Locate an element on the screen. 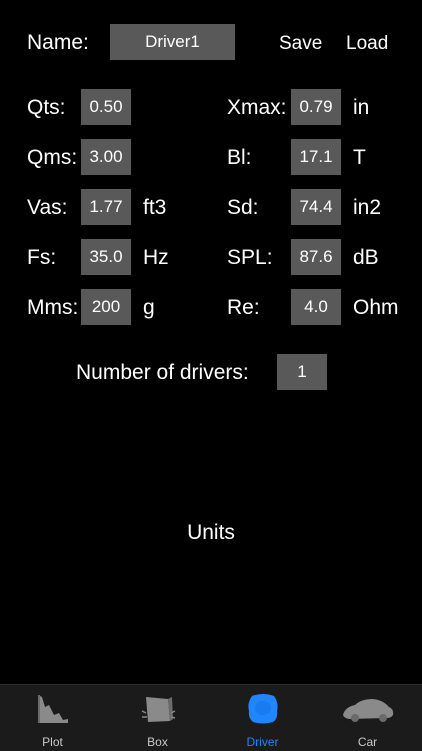 The height and width of the screenshot is (751, 422). sd-unit: in2 is located at coordinates (367, 207).